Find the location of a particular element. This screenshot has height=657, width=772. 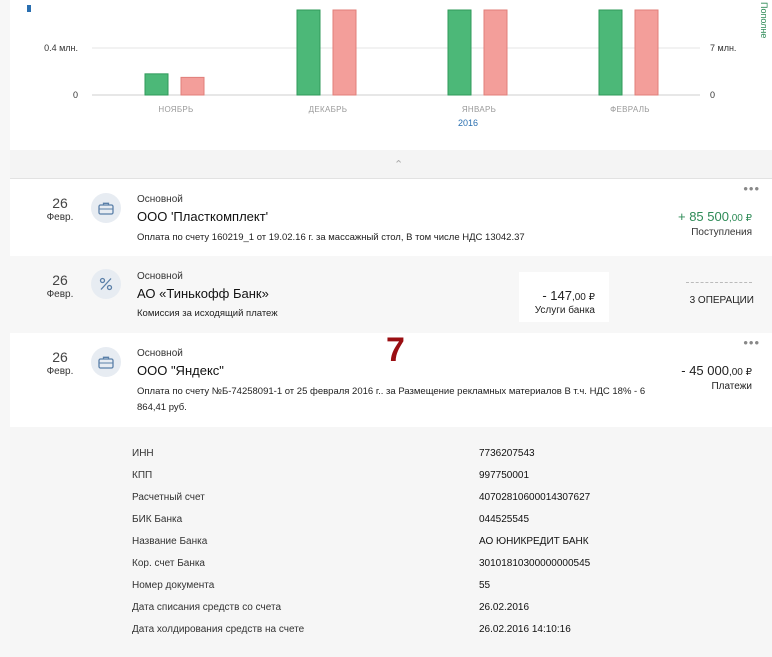

divider is located at coordinates (719, 282).